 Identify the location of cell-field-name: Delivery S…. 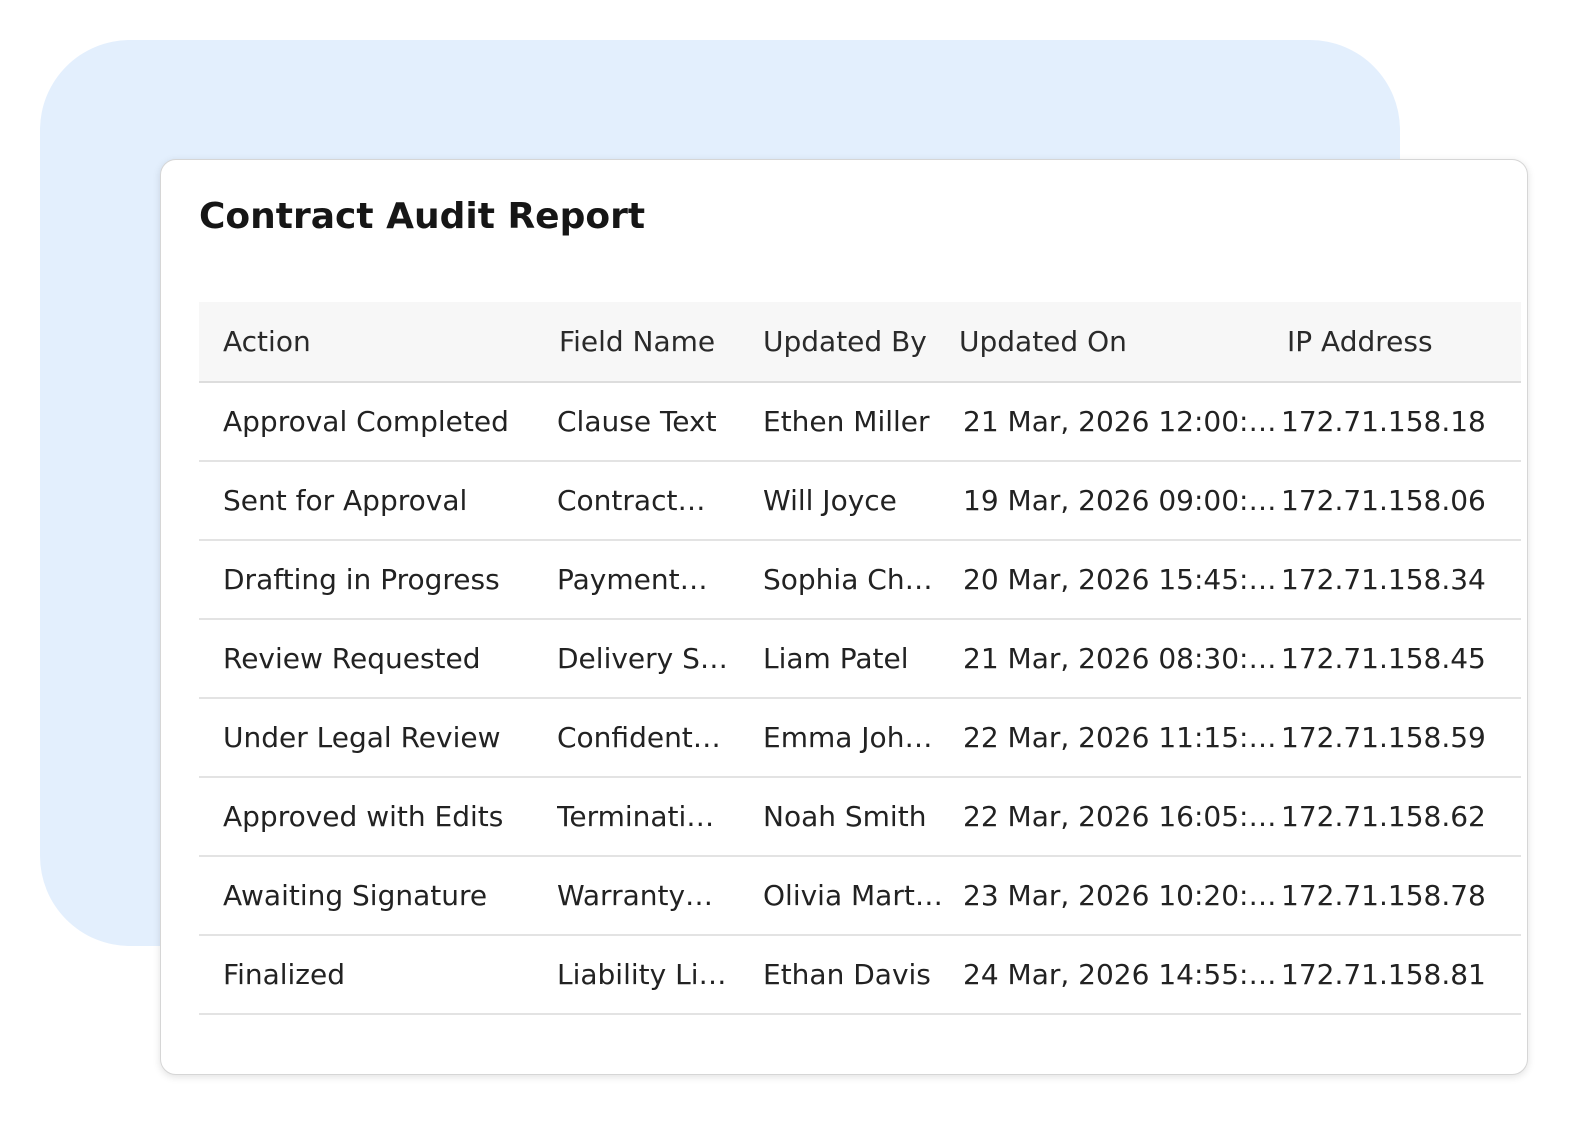
(660, 659).